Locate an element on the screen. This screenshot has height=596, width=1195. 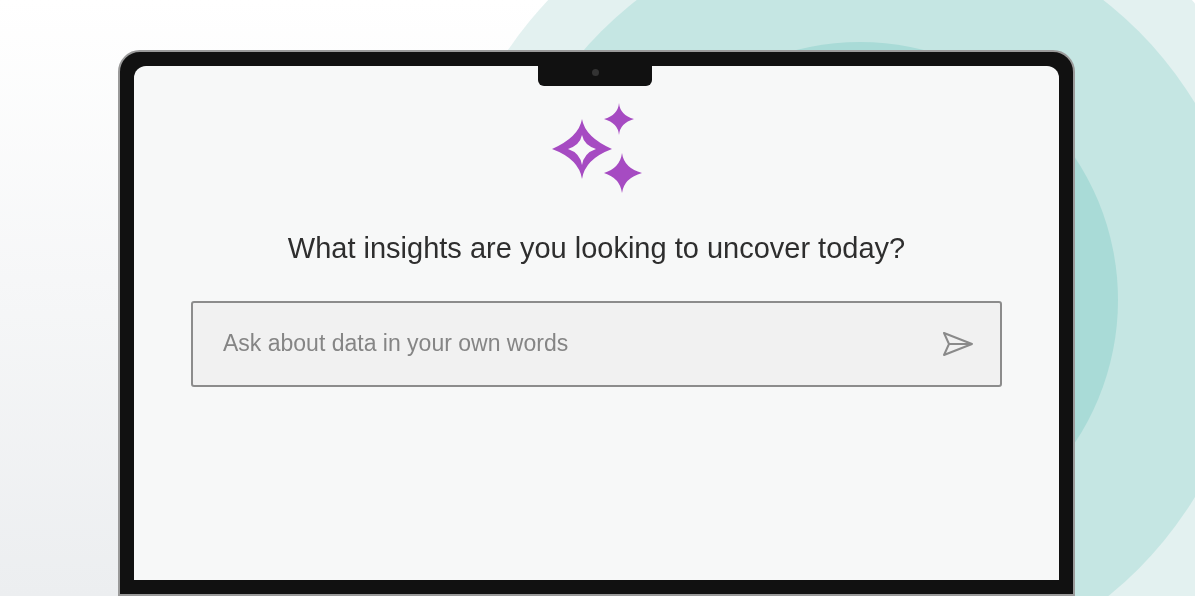
prompt-field: Ask about data in your own words is located at coordinates (596, 343).